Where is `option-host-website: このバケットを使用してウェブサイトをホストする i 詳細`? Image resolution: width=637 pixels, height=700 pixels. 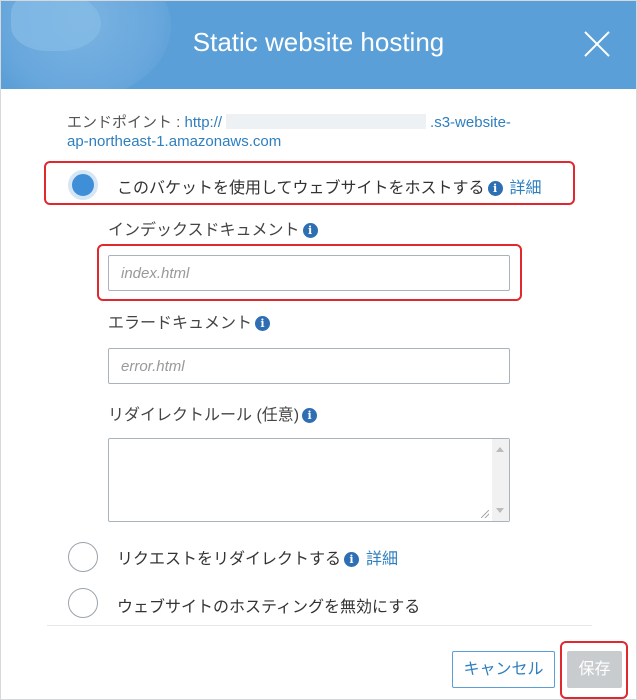
option-host-website: このバケットを使用してウェブサイトをホストする i 詳細 is located at coordinates (329, 186).